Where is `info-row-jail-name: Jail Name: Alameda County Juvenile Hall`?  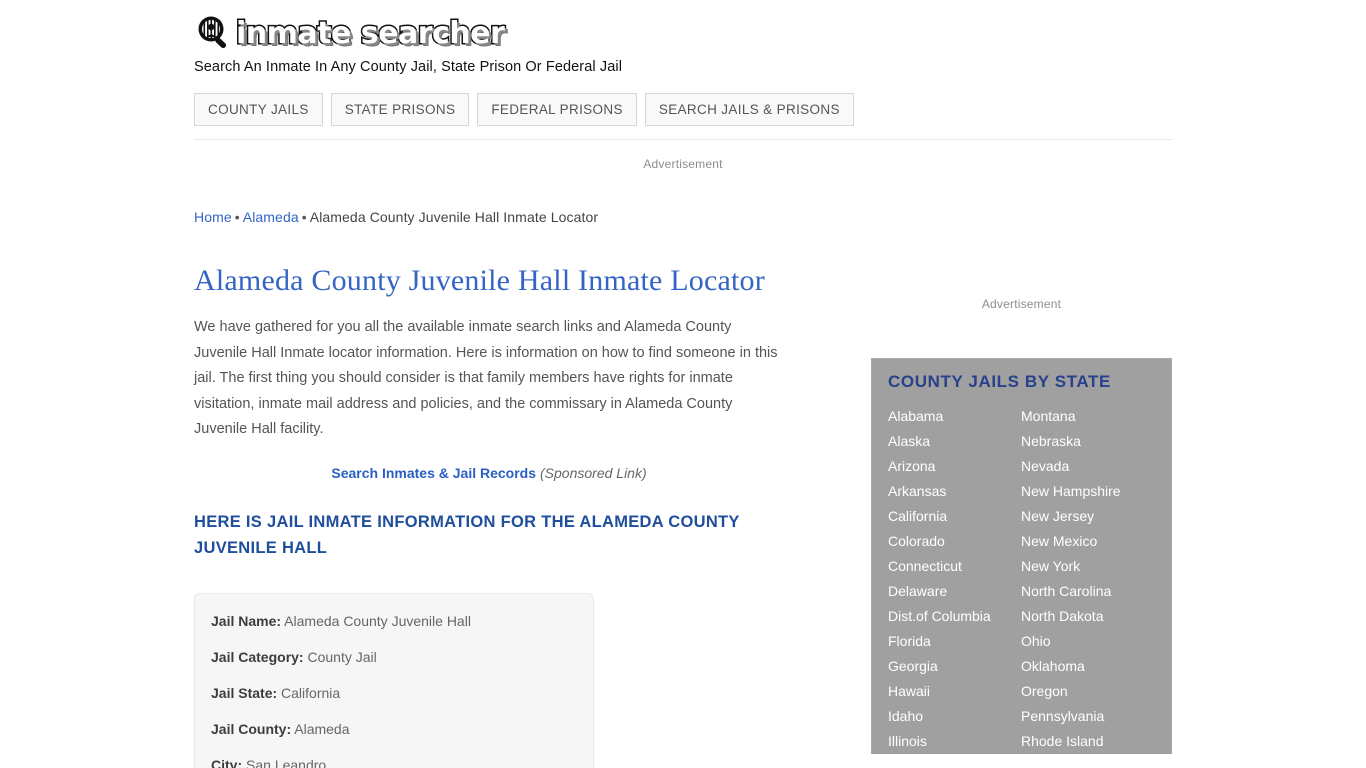
info-row-jail-name: Jail Name: Alameda County Juvenile Hall is located at coordinates (394, 621).